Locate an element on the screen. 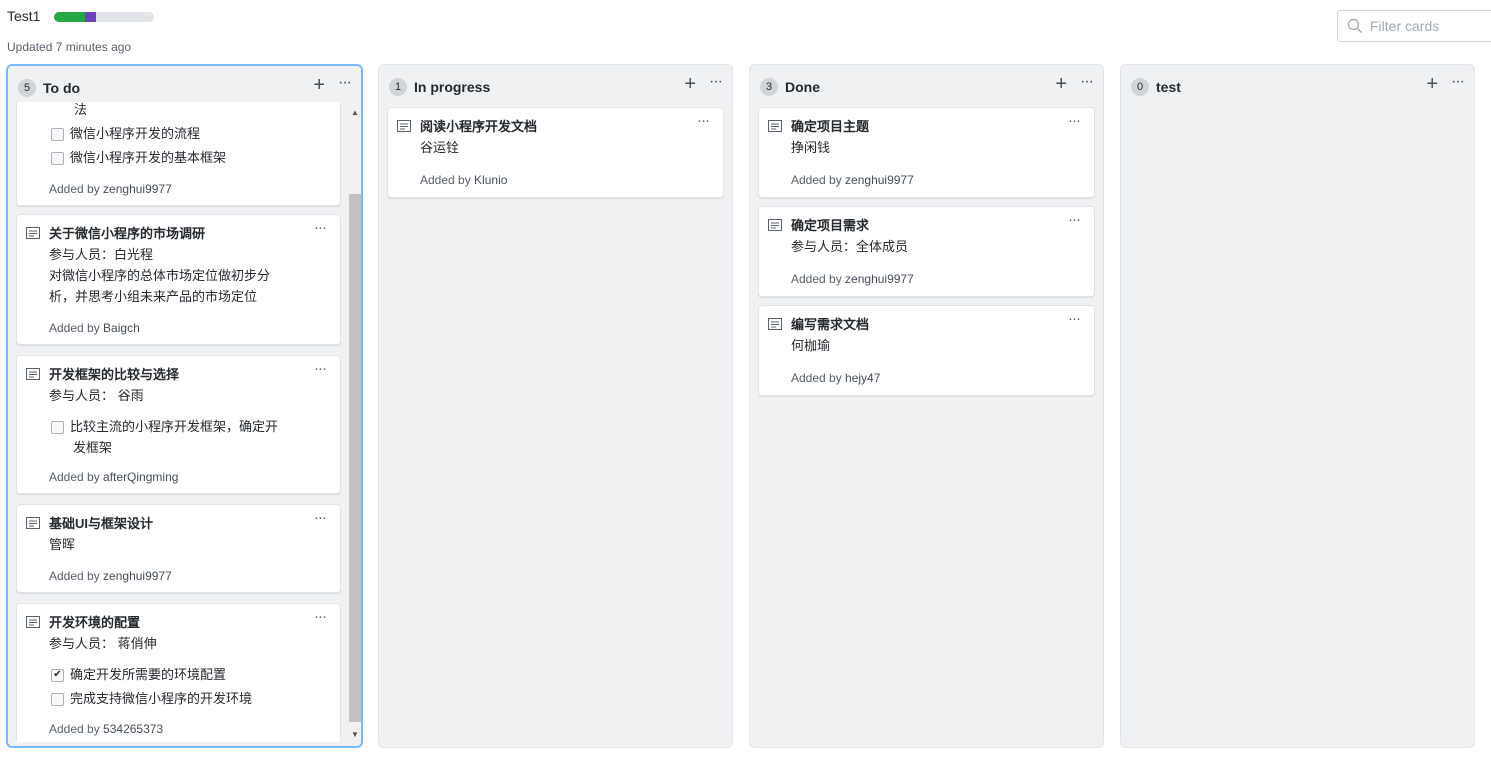  card-text-line: 谷运铨 is located at coordinates (440, 147).